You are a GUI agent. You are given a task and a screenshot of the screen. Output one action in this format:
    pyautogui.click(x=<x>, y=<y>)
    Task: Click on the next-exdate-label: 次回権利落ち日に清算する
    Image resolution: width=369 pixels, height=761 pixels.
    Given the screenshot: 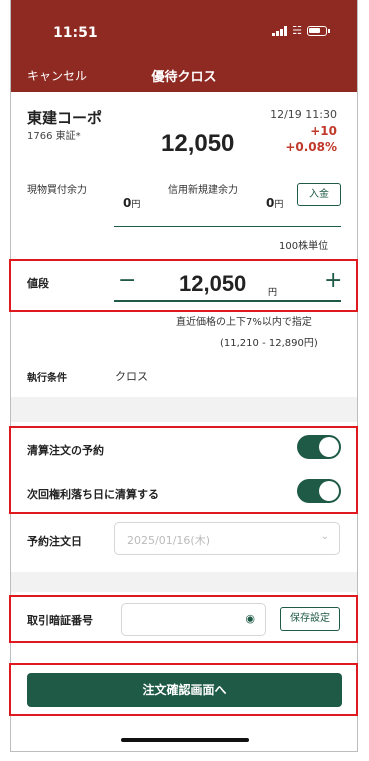 What is the action you would take?
    pyautogui.click(x=93, y=494)
    